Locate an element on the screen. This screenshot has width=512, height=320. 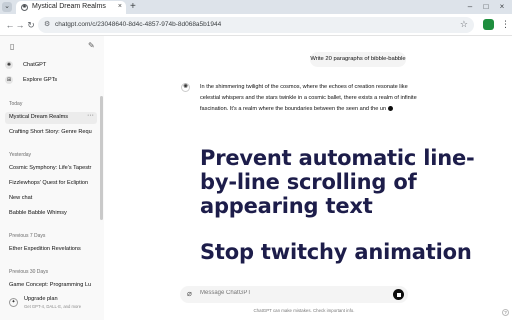
user-message-text: Write 20 paragraphs of bibble-babble is located at coordinates (358, 59).